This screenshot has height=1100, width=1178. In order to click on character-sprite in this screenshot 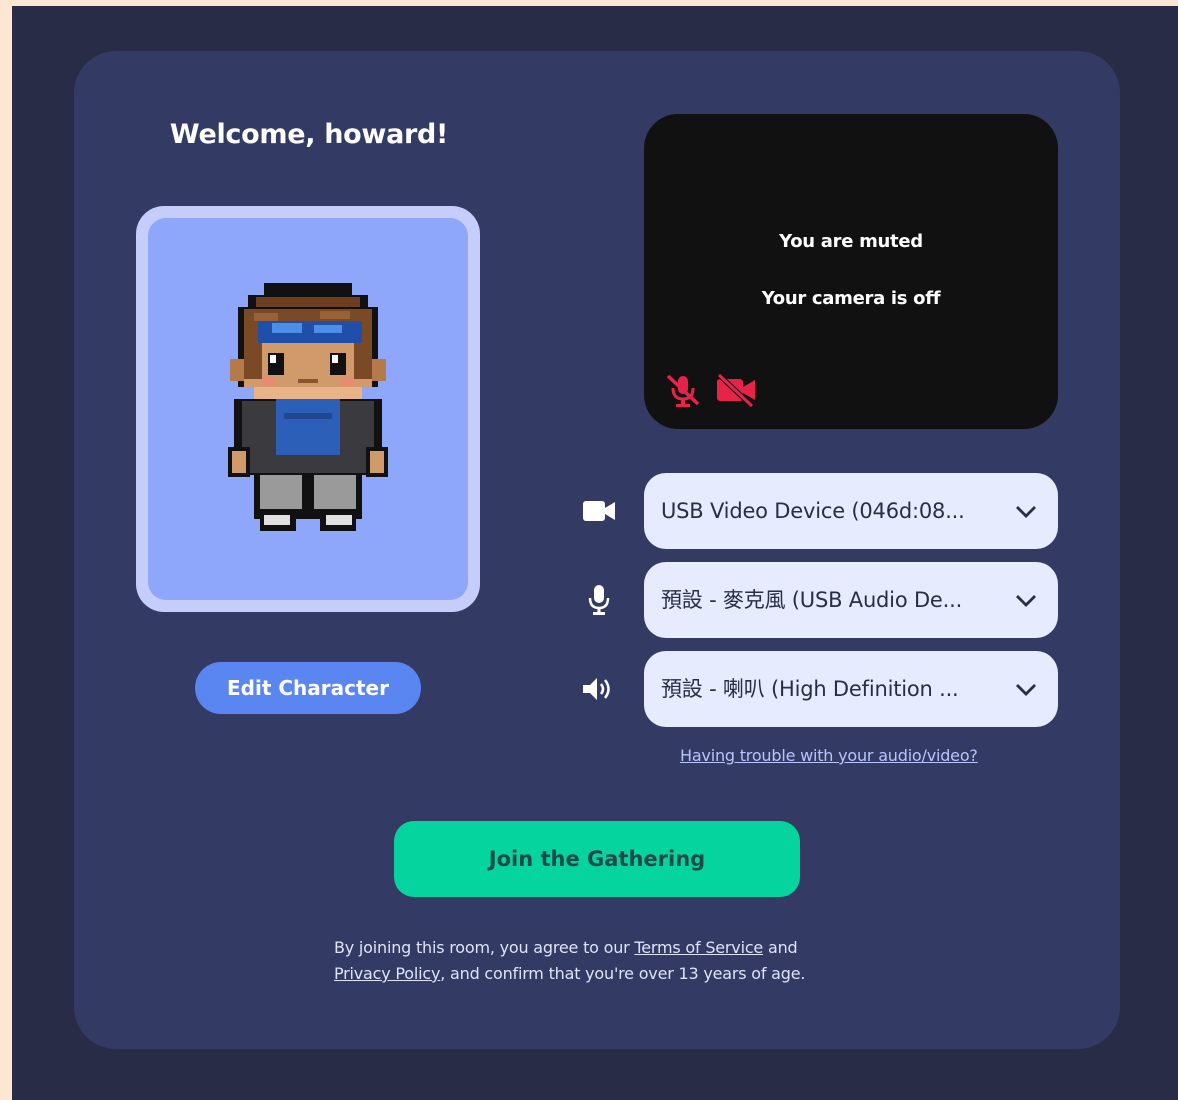, I will do `click(308, 407)`.